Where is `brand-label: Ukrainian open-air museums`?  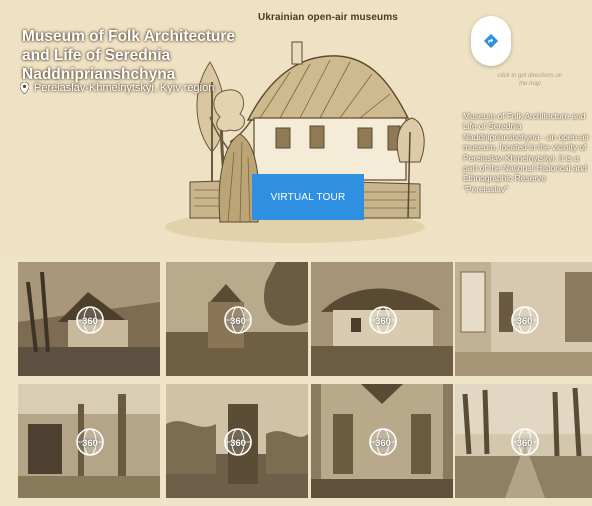
brand-label: Ukrainian open-air museums is located at coordinates (328, 17).